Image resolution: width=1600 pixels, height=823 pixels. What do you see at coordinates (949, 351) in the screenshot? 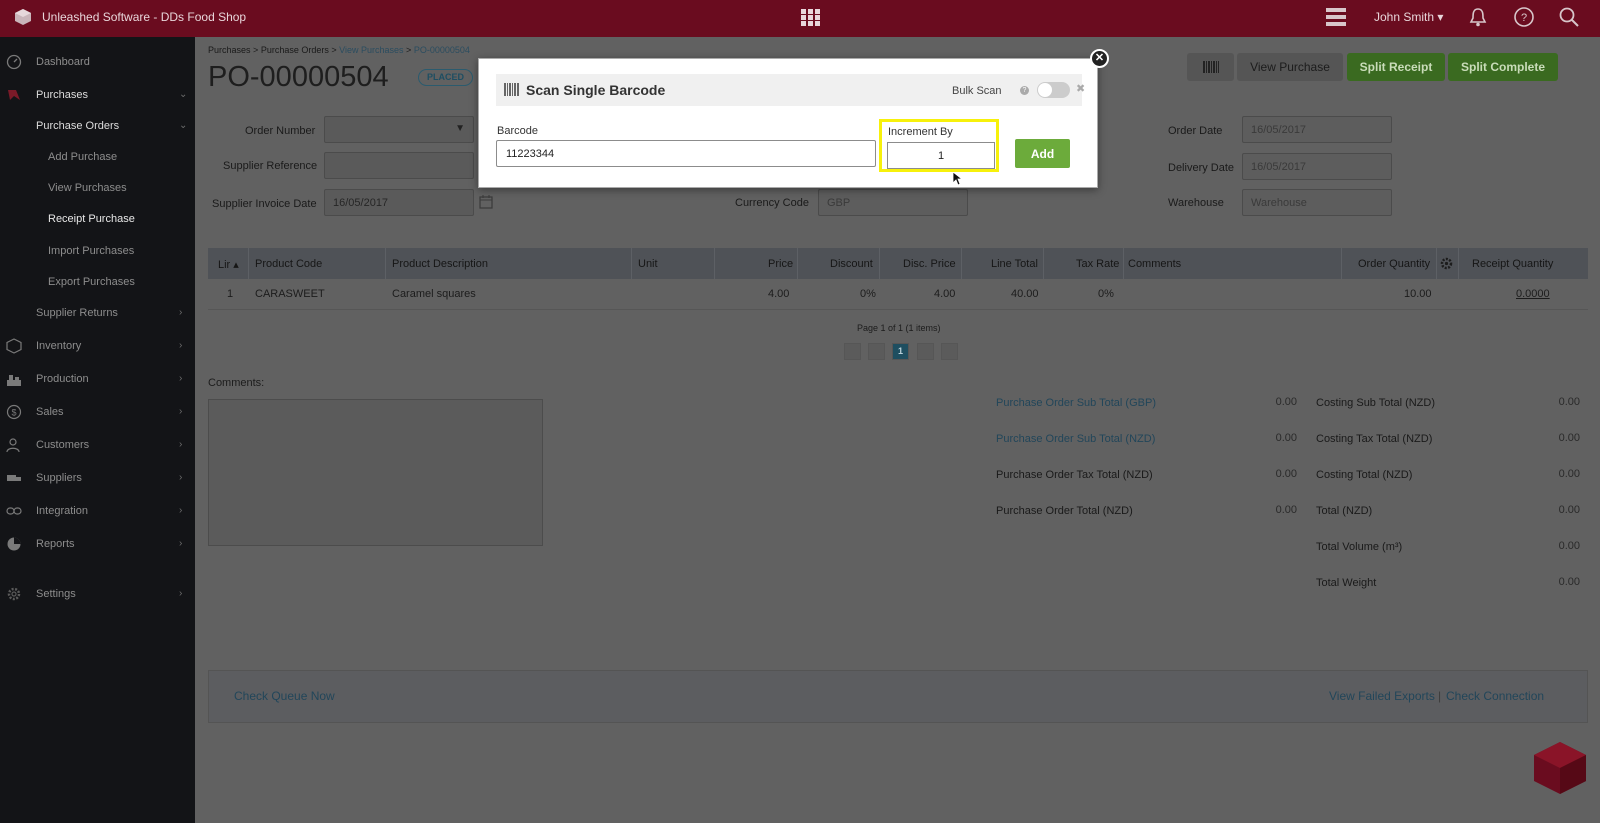
I see `last-page-button` at bounding box center [949, 351].